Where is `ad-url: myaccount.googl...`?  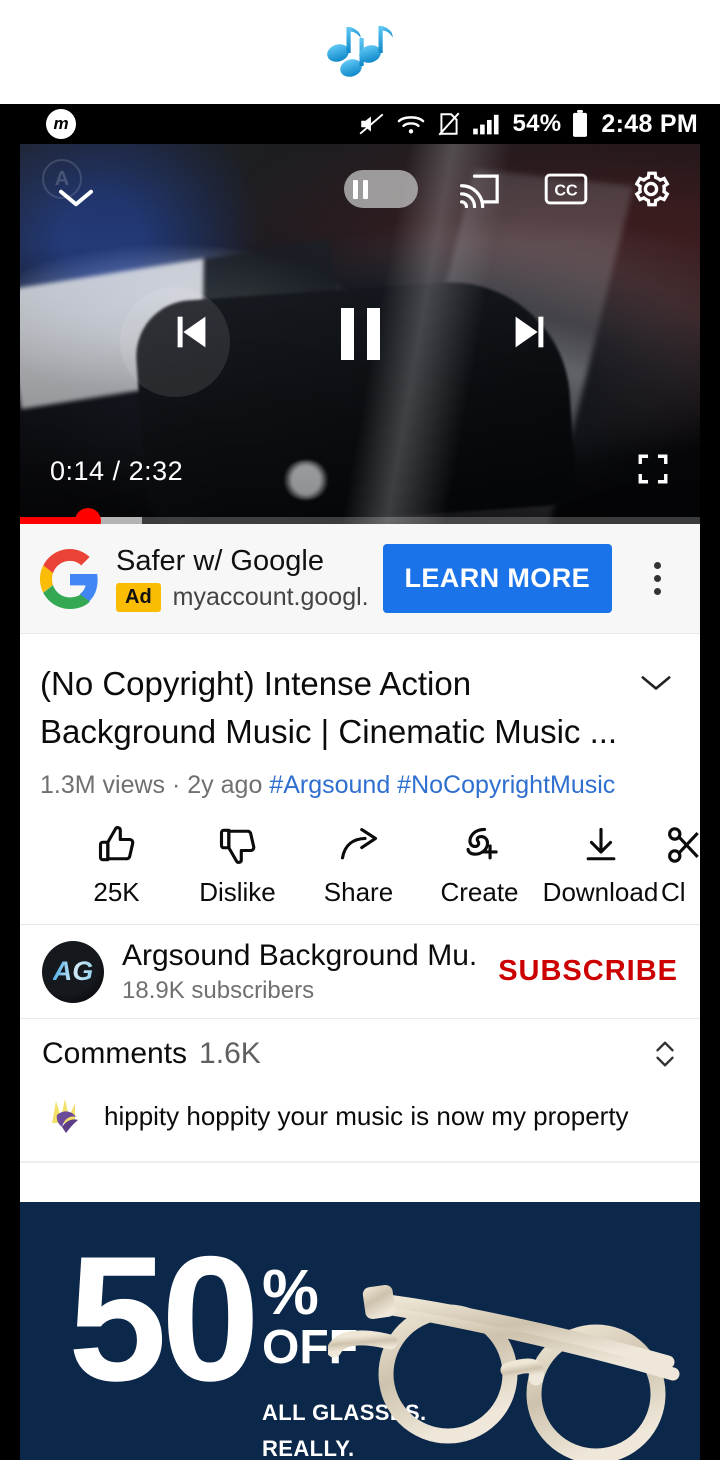
ad-url: myaccount.googl... is located at coordinates (269, 596).